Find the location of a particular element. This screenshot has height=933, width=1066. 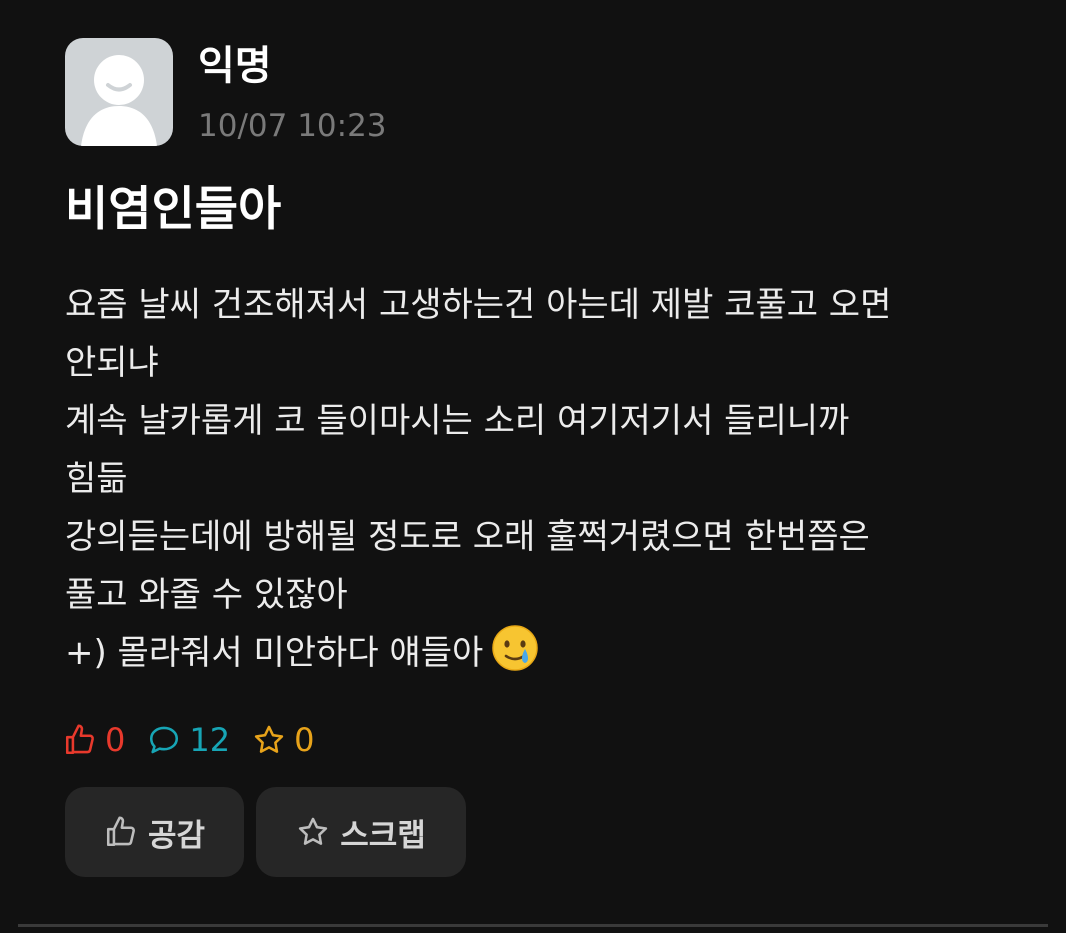

comment-count-value: 12 is located at coordinates (210, 740).